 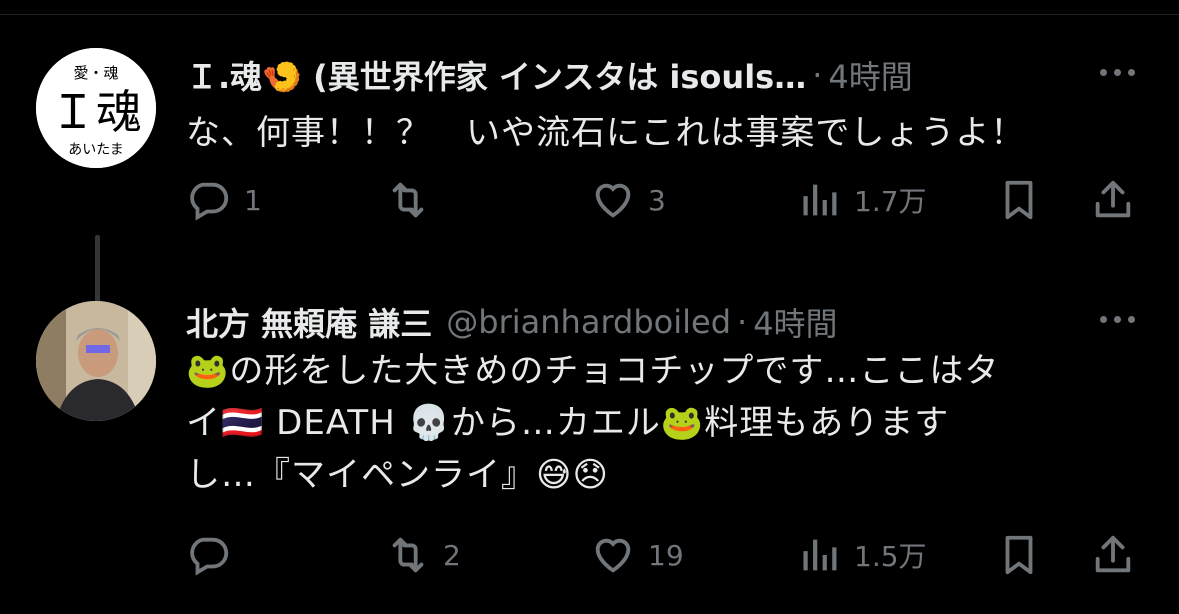 I want to click on avatar-logo: 愛・魂 Ｉ魂 あいたま, so click(x=96, y=108).